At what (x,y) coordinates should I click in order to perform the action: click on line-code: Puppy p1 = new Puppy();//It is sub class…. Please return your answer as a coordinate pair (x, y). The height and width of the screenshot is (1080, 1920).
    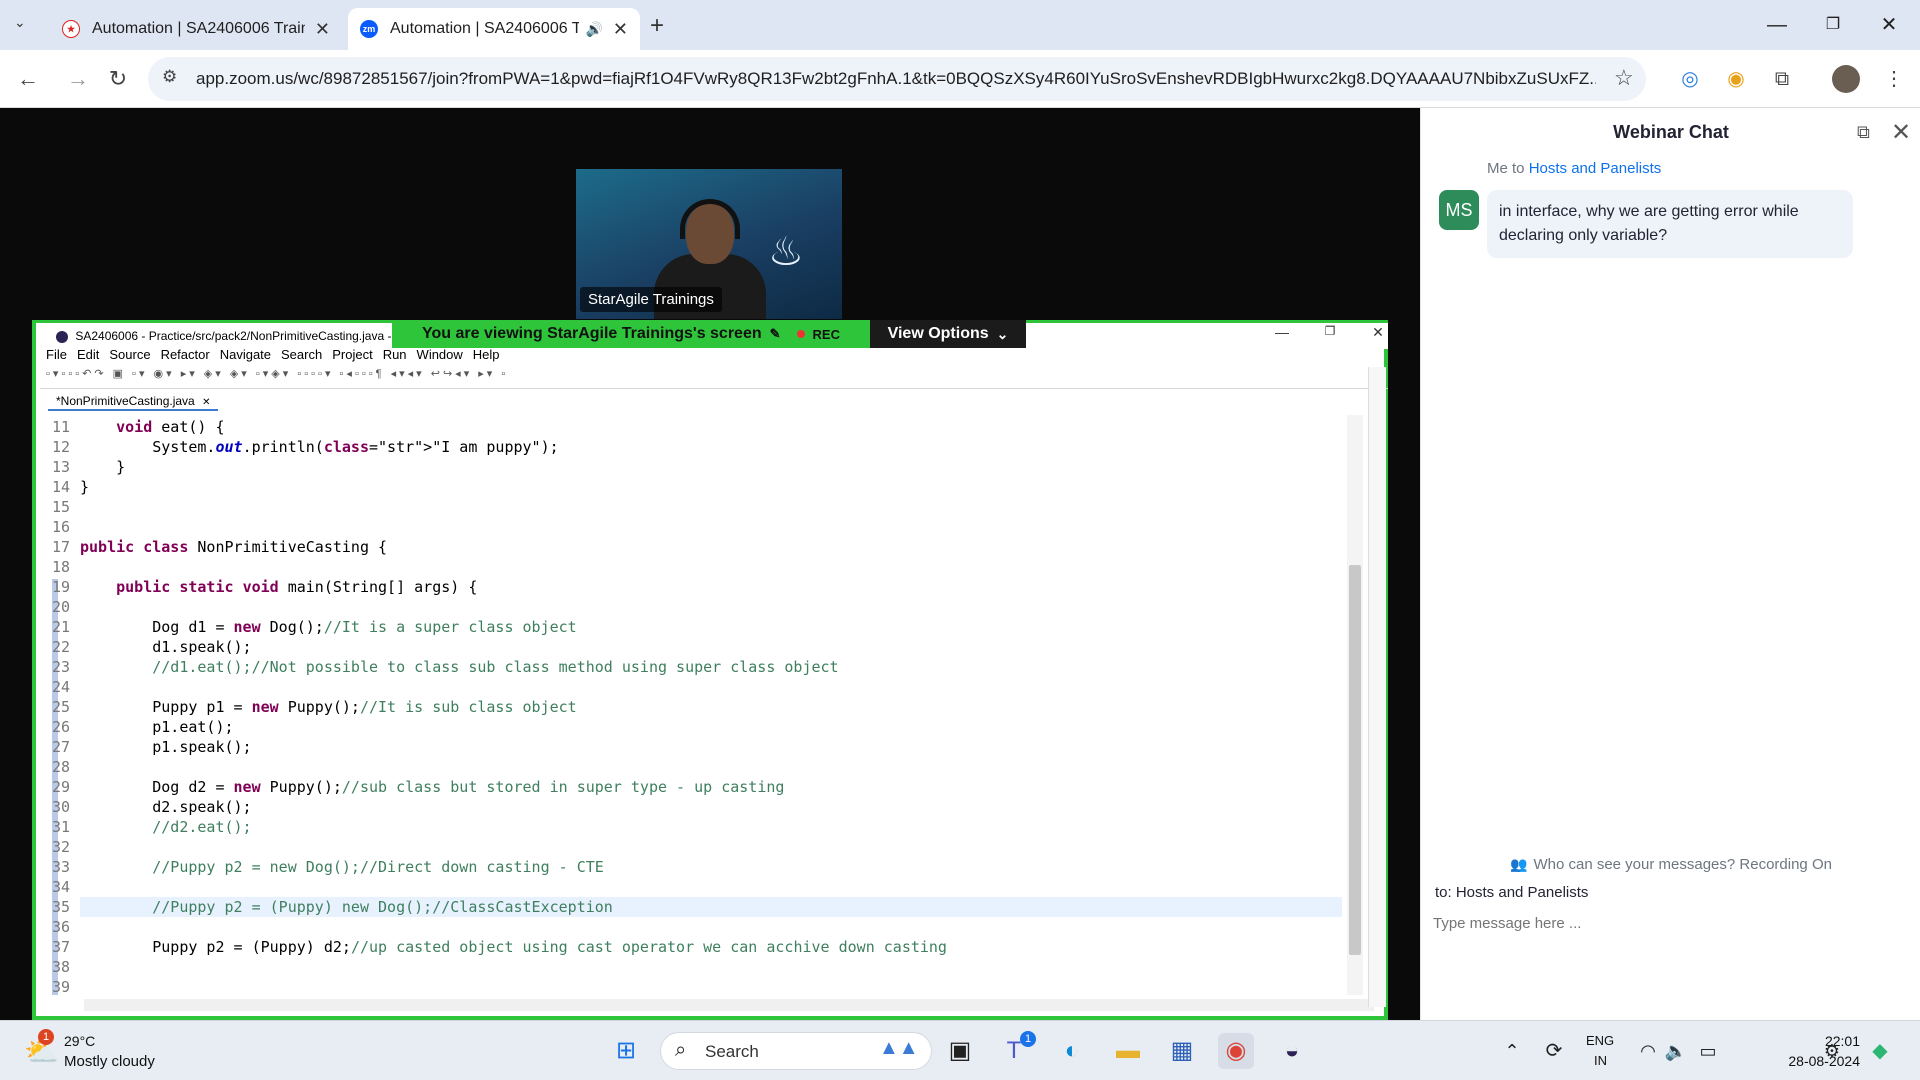
    Looking at the image, I should click on (328, 707).